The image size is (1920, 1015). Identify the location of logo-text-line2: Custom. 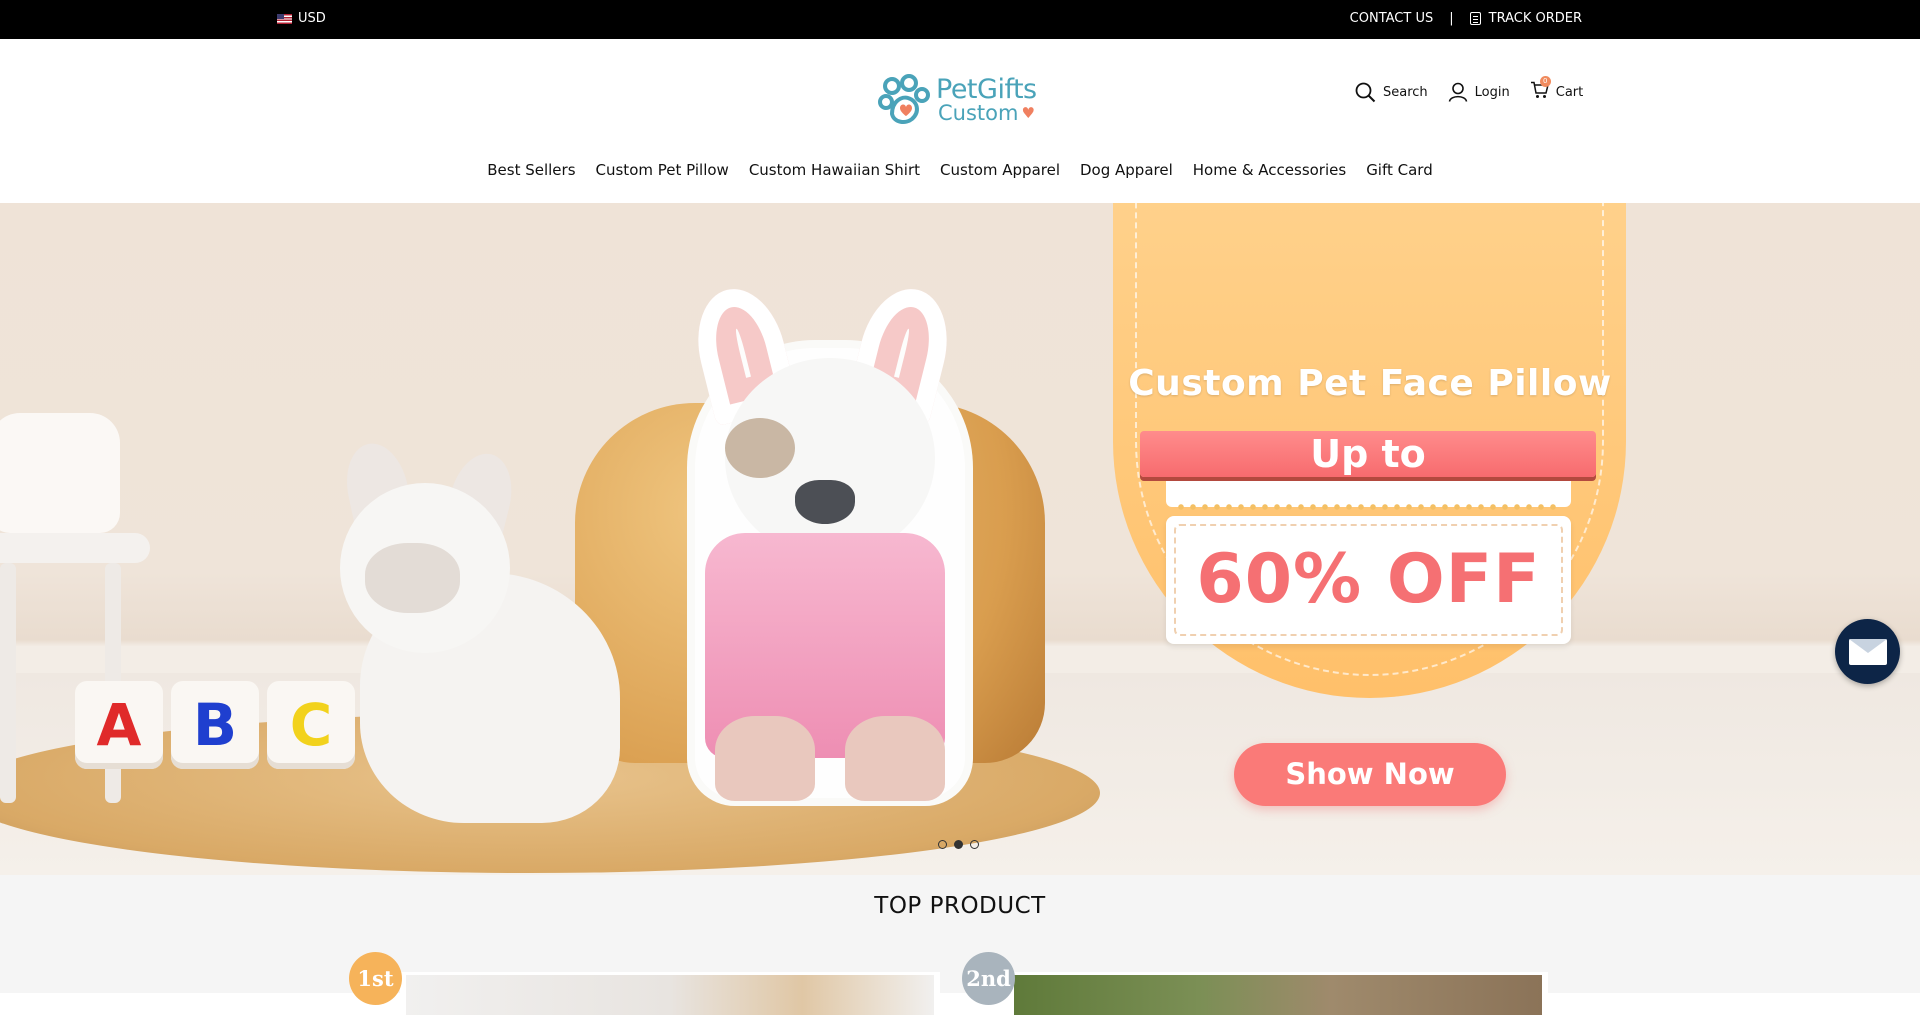
(978, 113).